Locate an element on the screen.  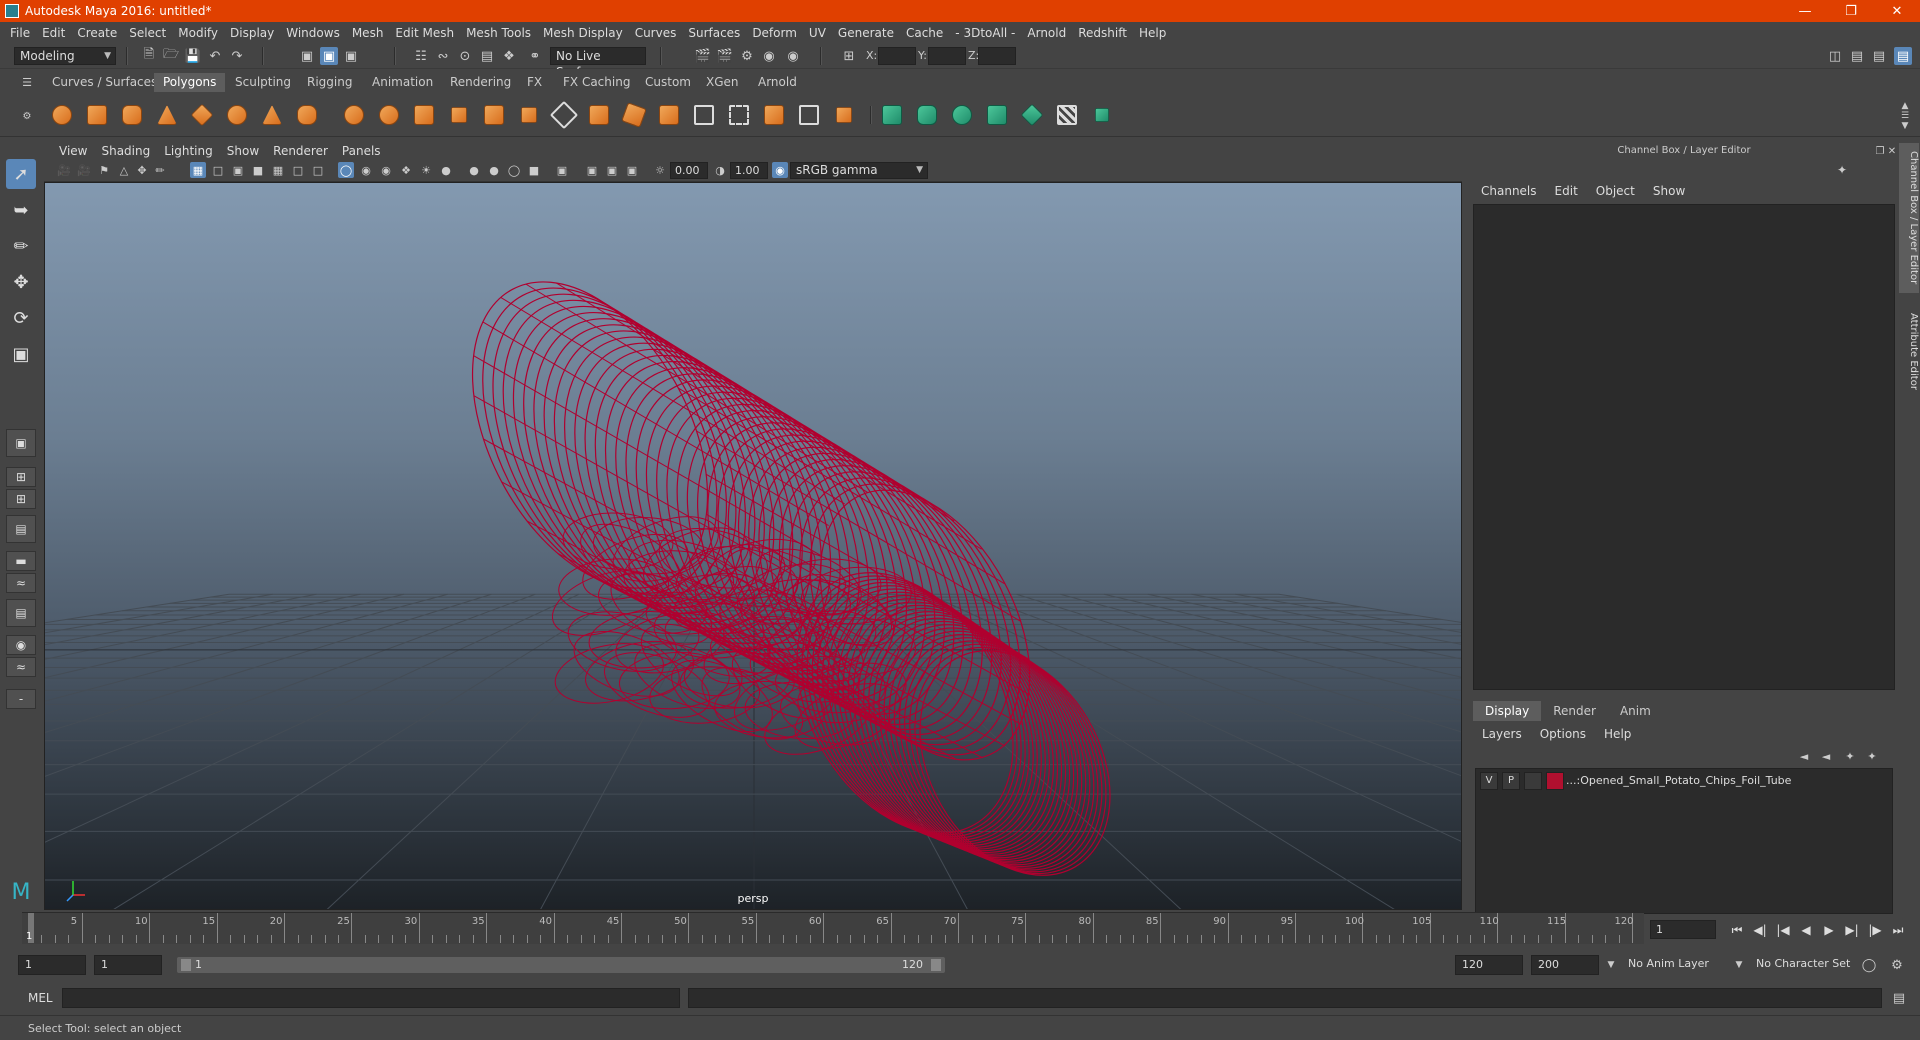
tab-attribute-editor: Attribute Editor is located at coordinates (1909, 351).